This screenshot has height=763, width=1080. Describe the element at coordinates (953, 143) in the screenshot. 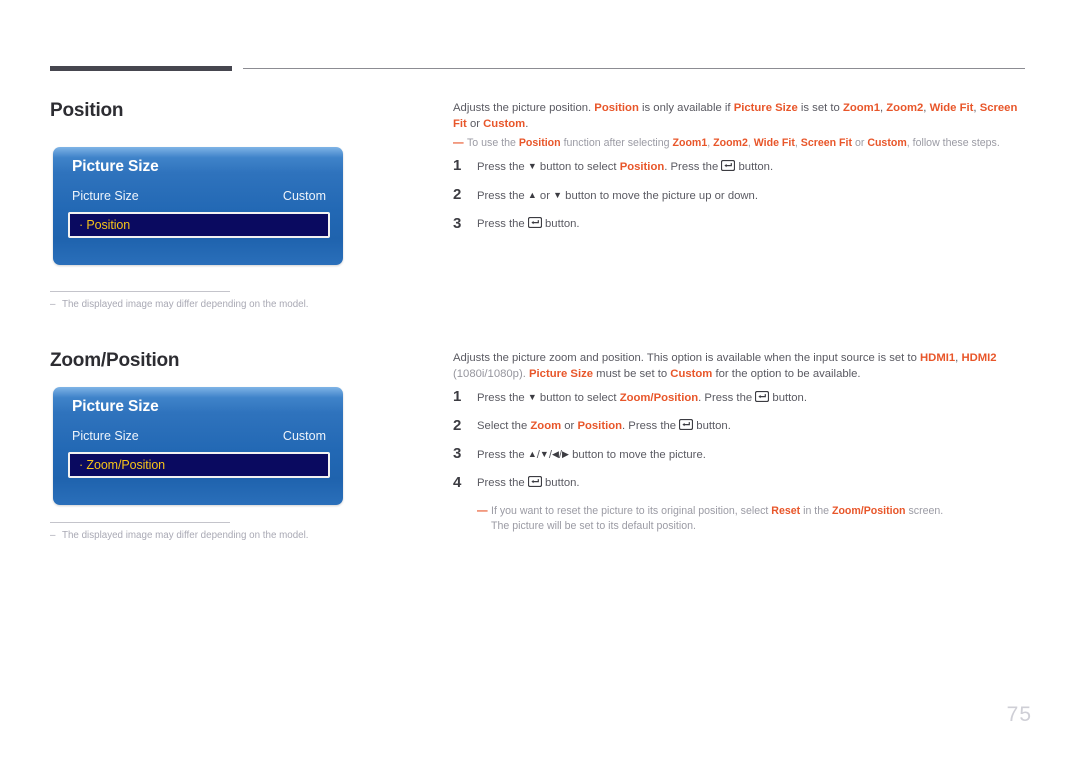

I see `note-text: , follow these steps.` at that location.